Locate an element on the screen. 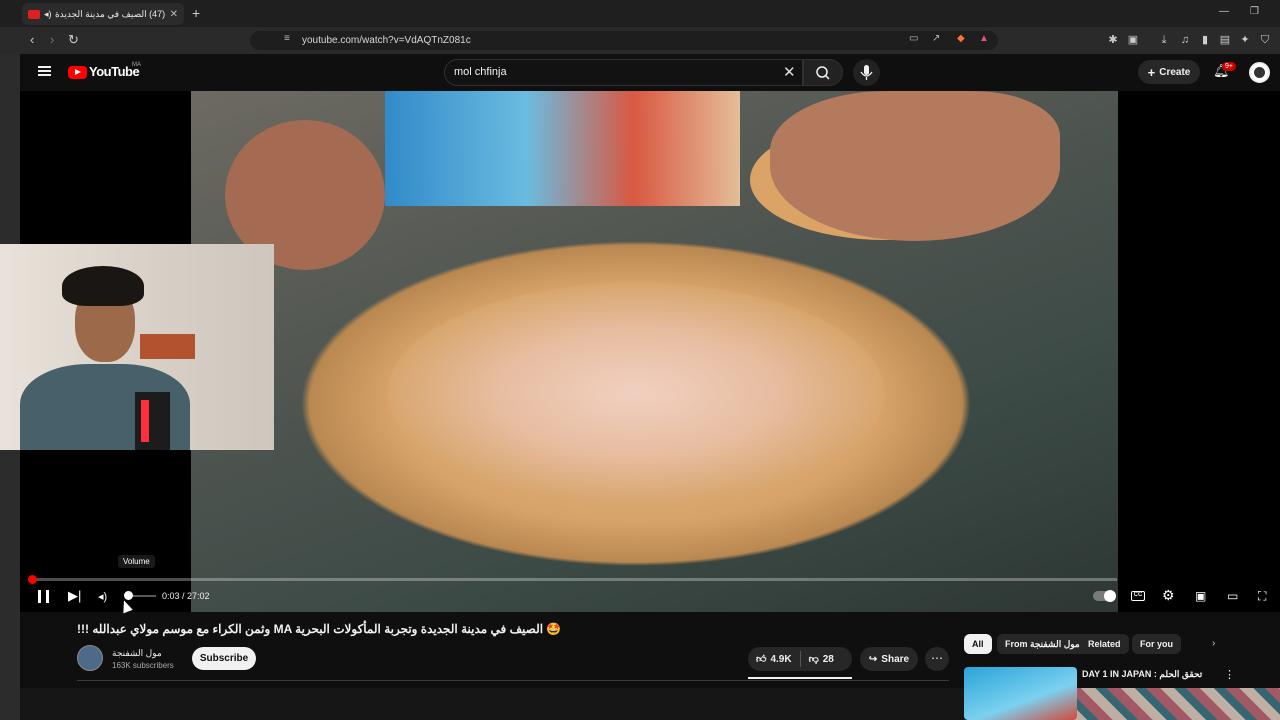  plus-icon: + is located at coordinates (1151, 72).